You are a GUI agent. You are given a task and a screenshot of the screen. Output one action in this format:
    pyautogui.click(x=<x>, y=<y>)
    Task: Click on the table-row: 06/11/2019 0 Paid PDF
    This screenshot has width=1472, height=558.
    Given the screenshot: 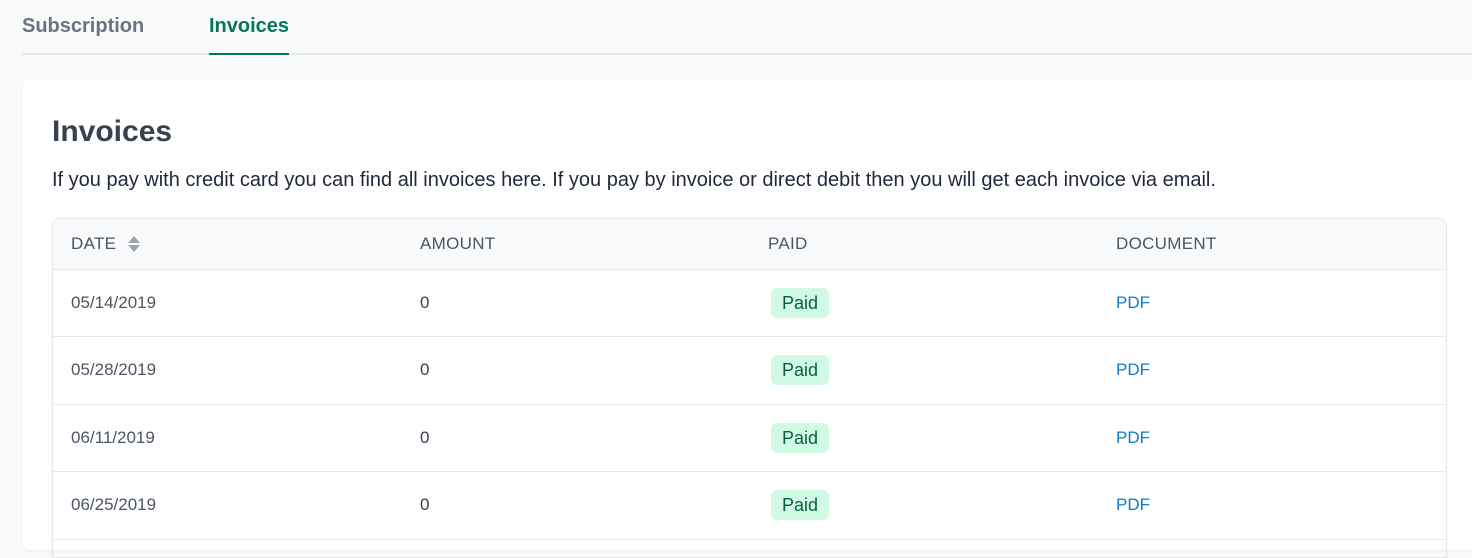 What is the action you would take?
    pyautogui.click(x=749, y=438)
    